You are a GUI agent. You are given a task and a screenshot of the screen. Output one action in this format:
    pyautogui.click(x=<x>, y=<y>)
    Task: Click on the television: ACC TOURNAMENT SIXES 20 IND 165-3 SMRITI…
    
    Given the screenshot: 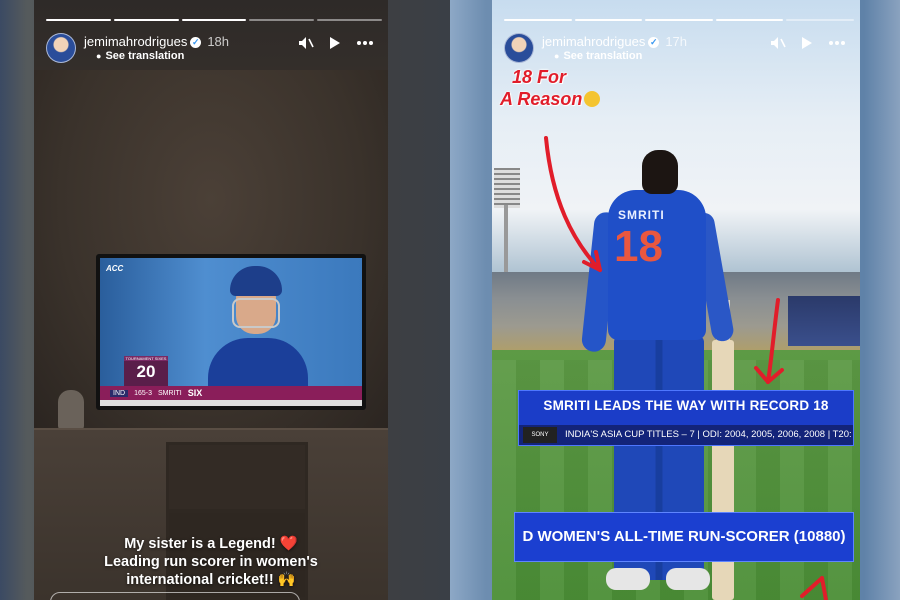 What is the action you would take?
    pyautogui.click(x=231, y=332)
    